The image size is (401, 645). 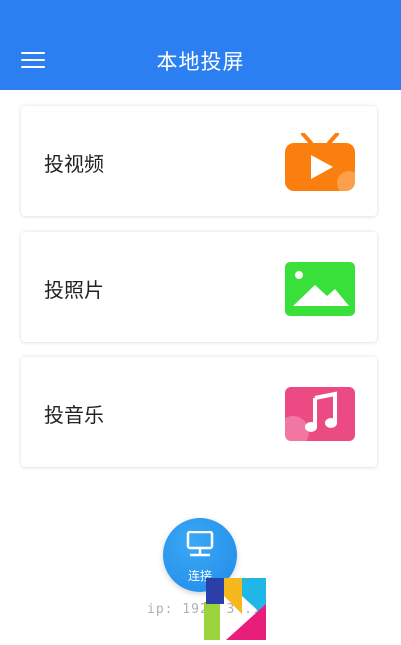 What do you see at coordinates (320, 289) in the screenshot?
I see `image-icon` at bounding box center [320, 289].